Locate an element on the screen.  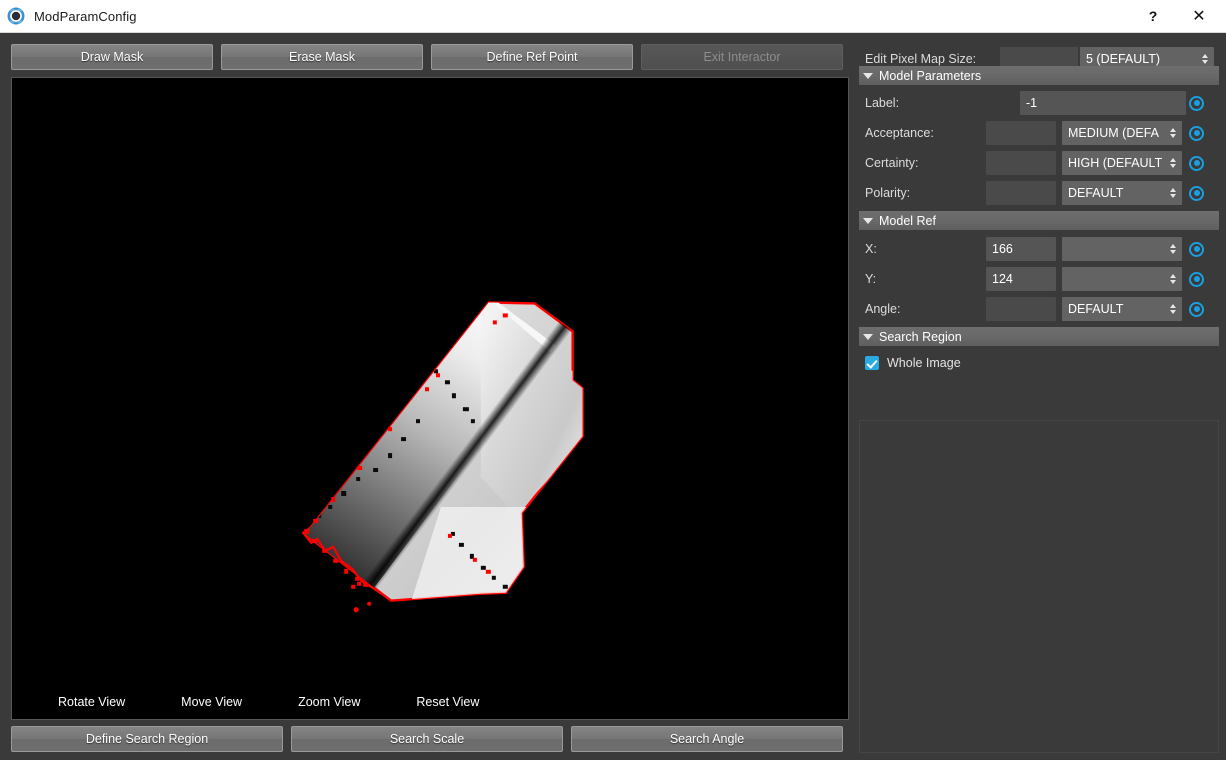
model-ref-x-input is located at coordinates (1021, 249).